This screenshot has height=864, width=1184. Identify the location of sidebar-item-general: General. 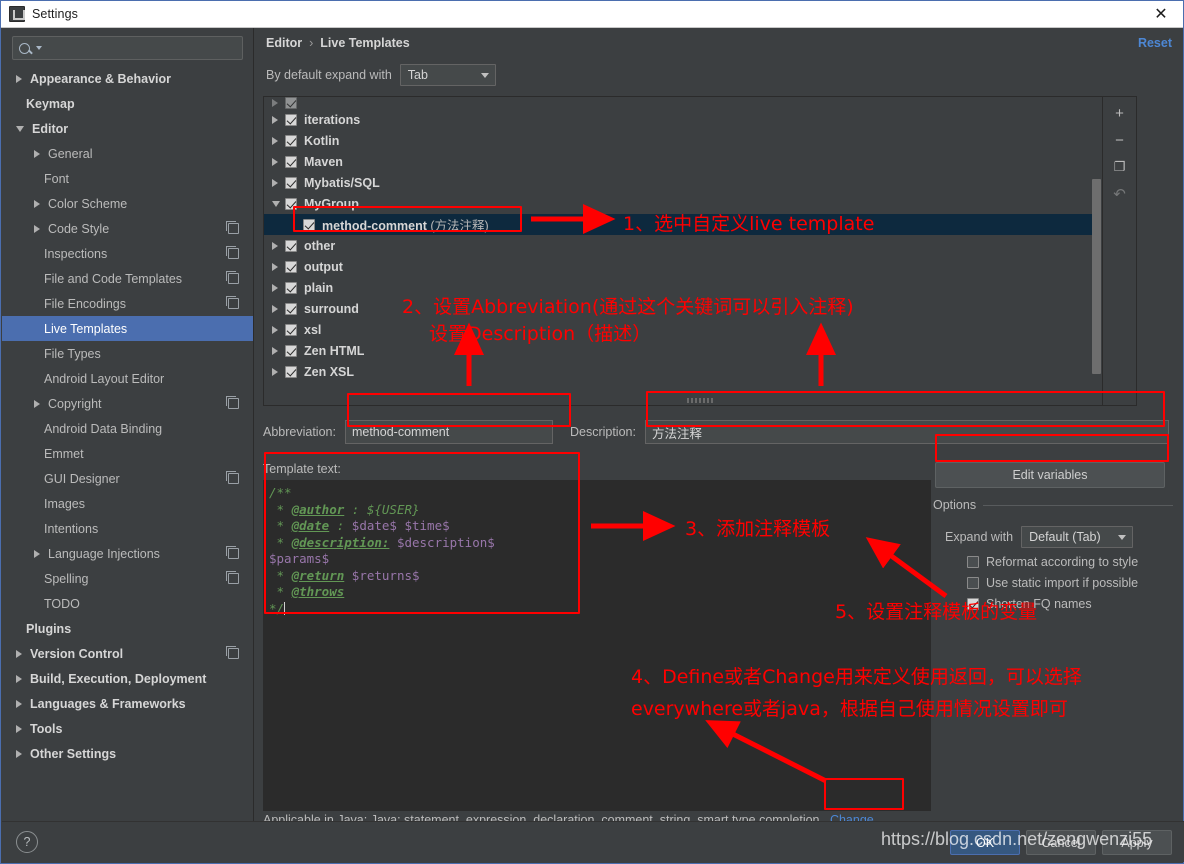
(127, 153).